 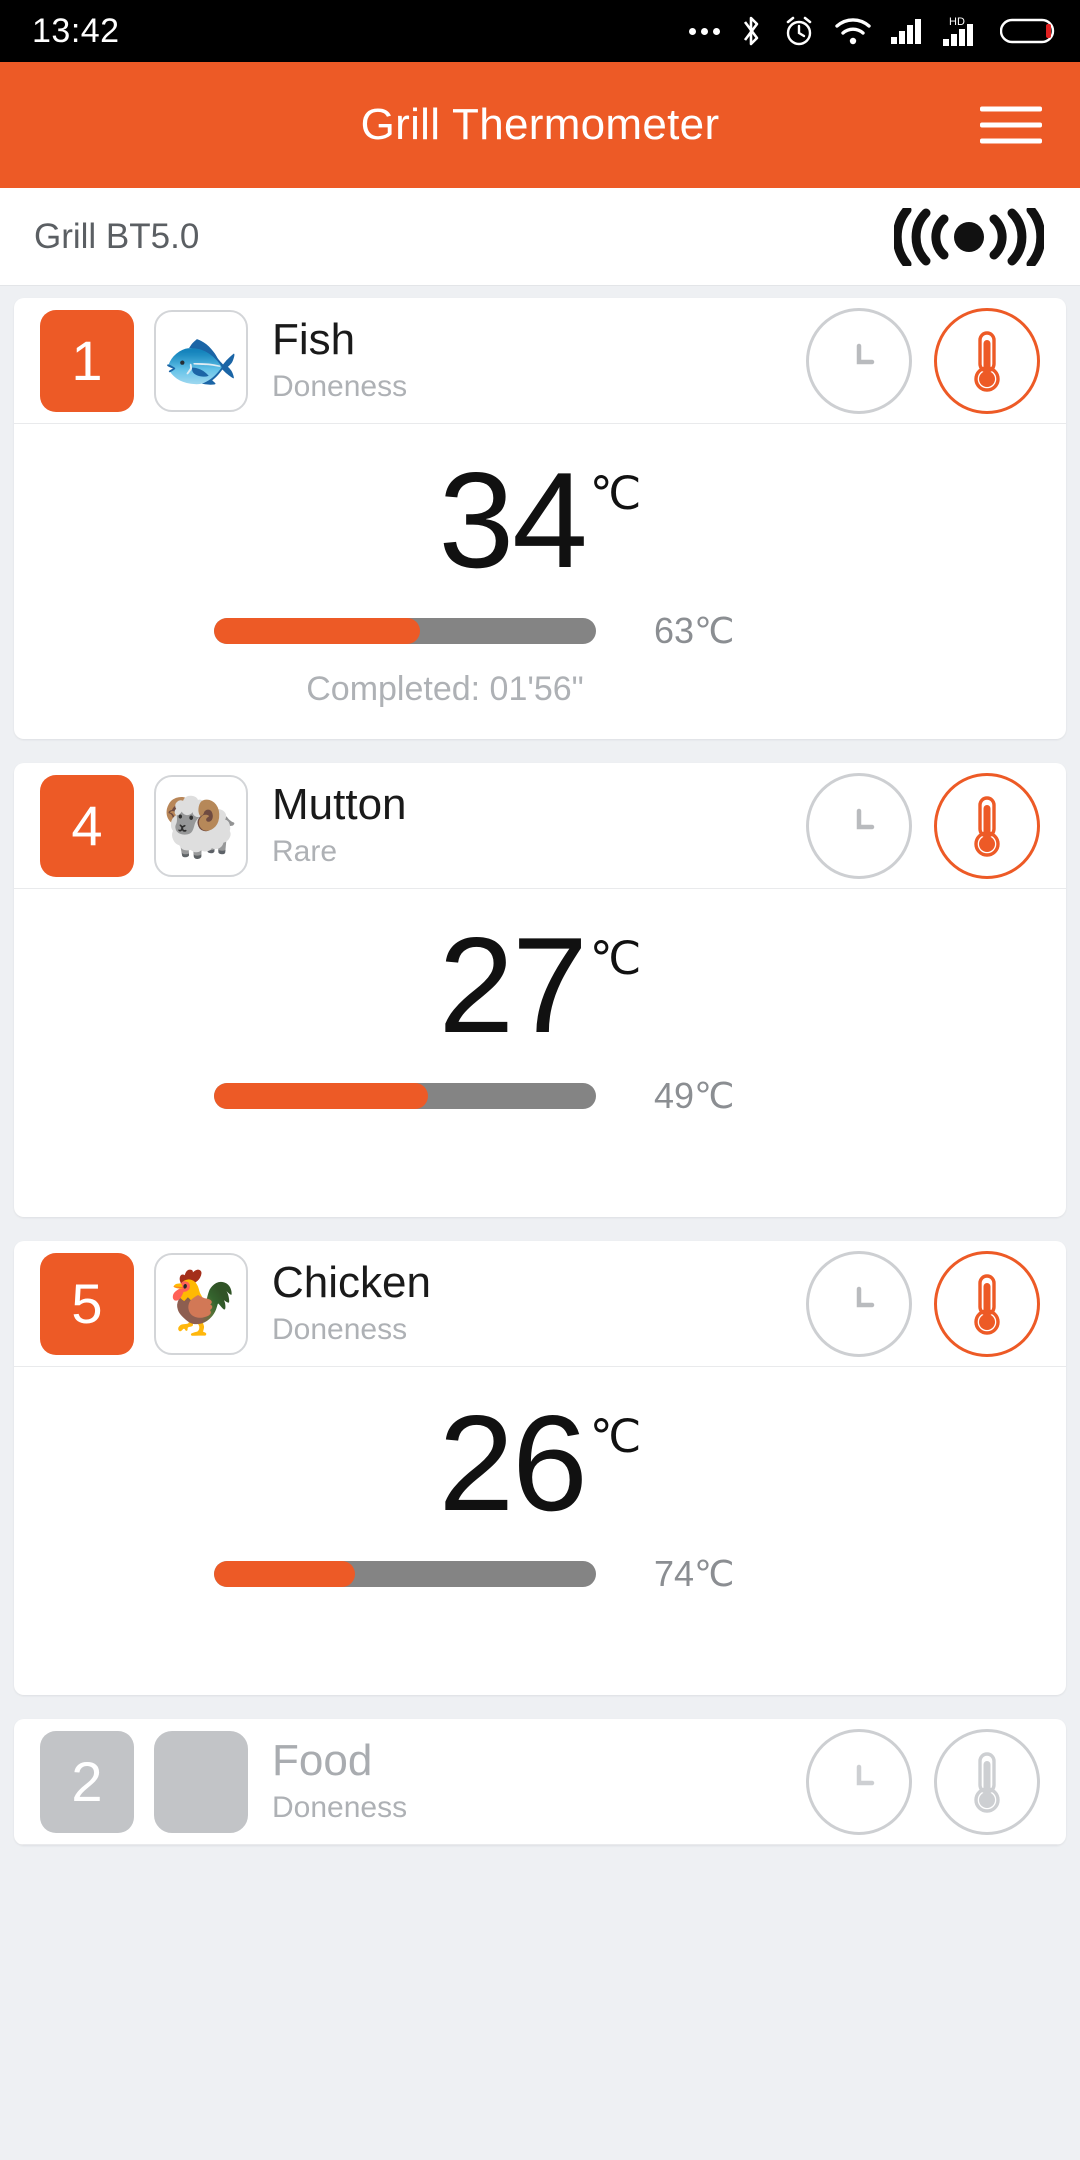 I want to click on app-header: Grill Thermometer, so click(x=540, y=125).